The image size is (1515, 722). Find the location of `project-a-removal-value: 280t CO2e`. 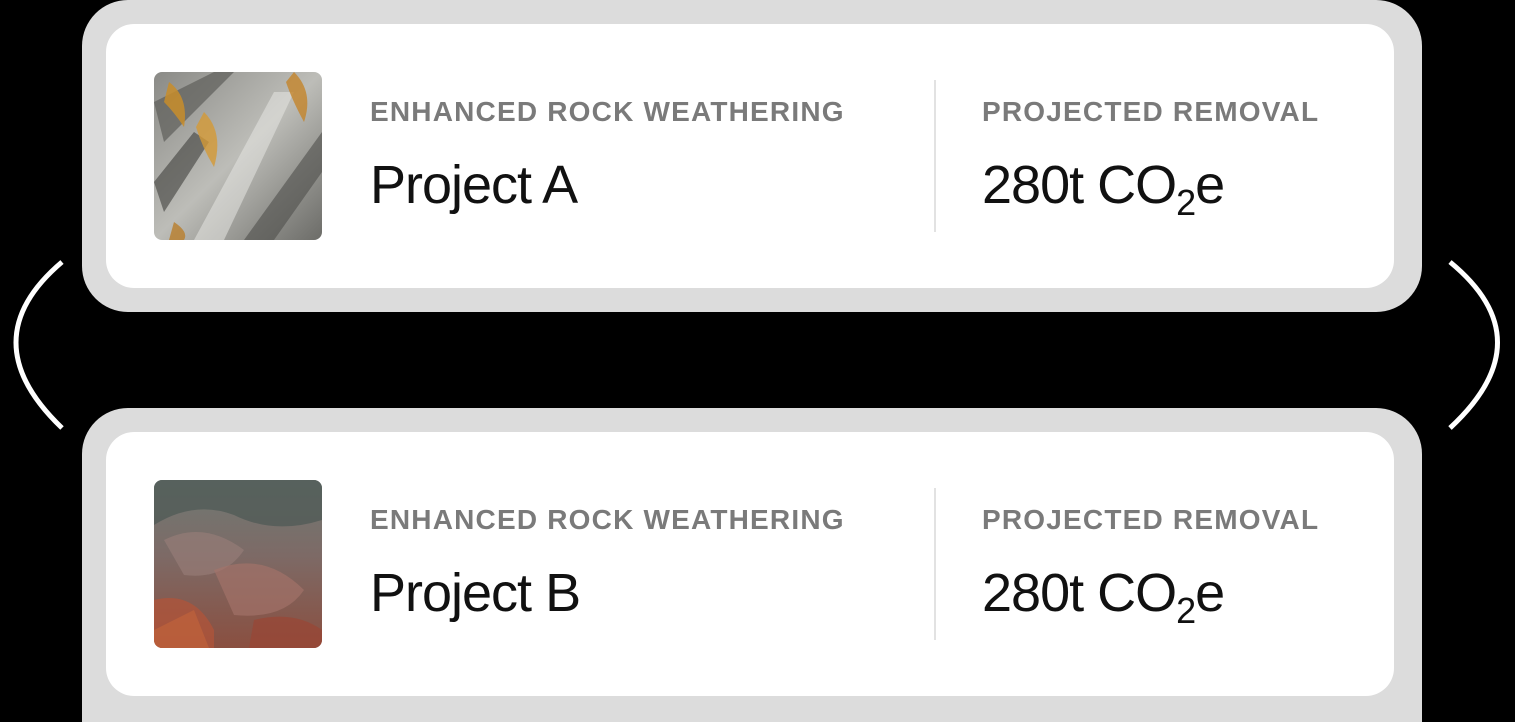

project-a-removal-value: 280t CO2e is located at coordinates (1103, 187).